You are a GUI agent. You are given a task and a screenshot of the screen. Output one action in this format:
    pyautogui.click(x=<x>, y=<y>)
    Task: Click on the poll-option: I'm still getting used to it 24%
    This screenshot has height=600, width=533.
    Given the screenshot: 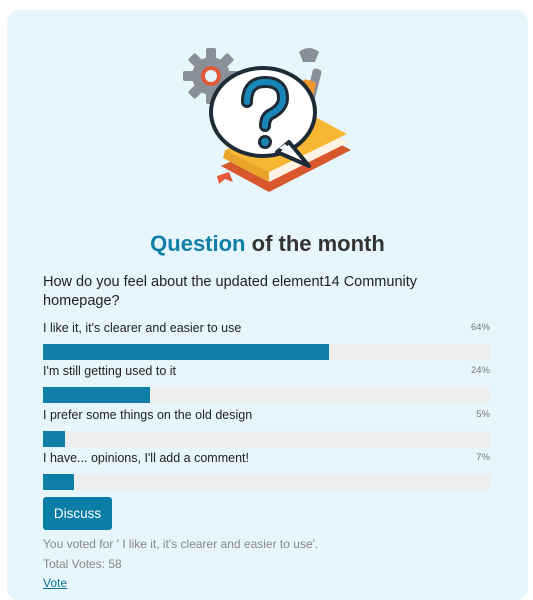 What is the action you would take?
    pyautogui.click(x=266, y=383)
    